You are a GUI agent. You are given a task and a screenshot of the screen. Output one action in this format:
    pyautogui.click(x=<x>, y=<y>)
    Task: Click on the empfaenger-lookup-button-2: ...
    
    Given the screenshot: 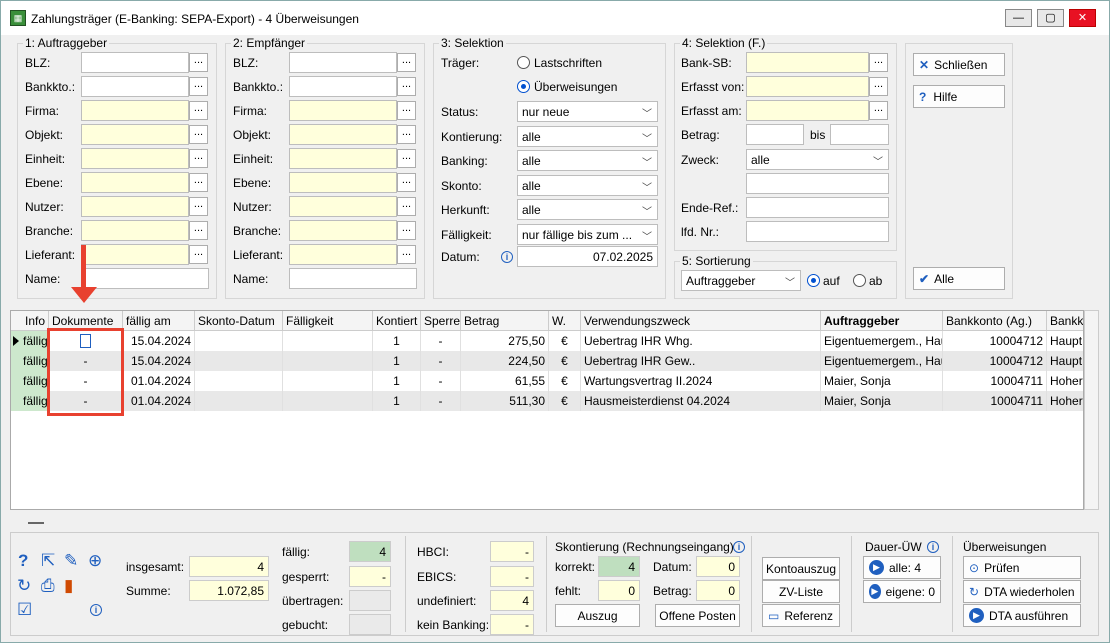 What is the action you would take?
    pyautogui.click(x=406, y=110)
    